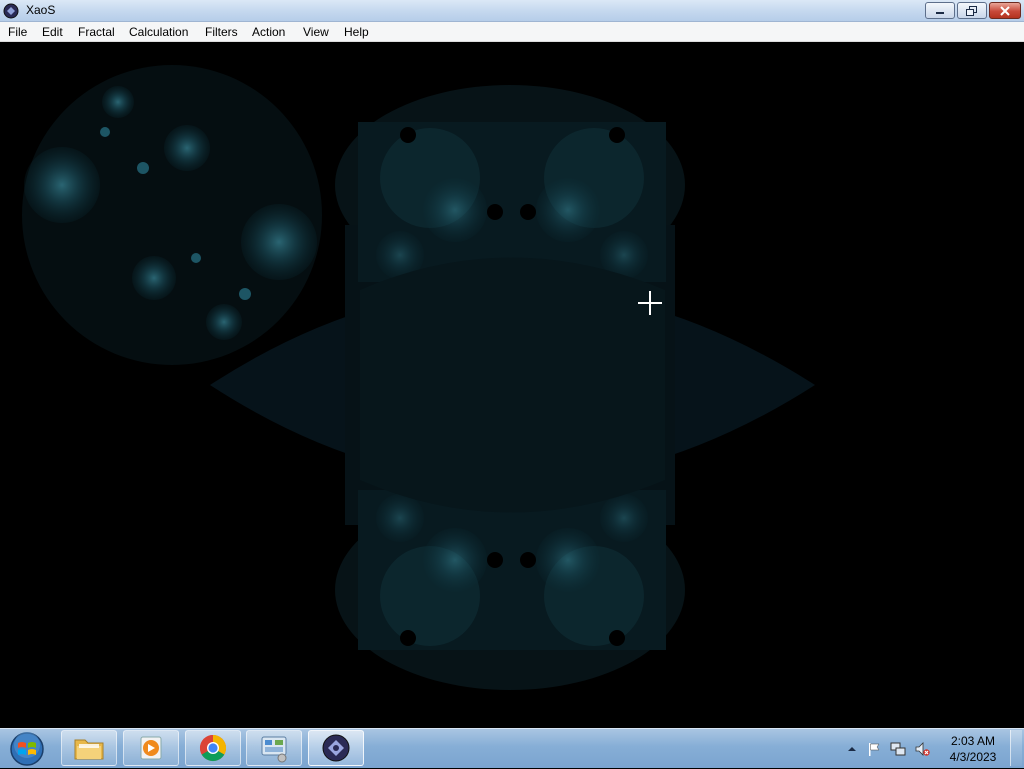 The height and width of the screenshot is (769, 1024). I want to click on chrome-icon, so click(213, 748).